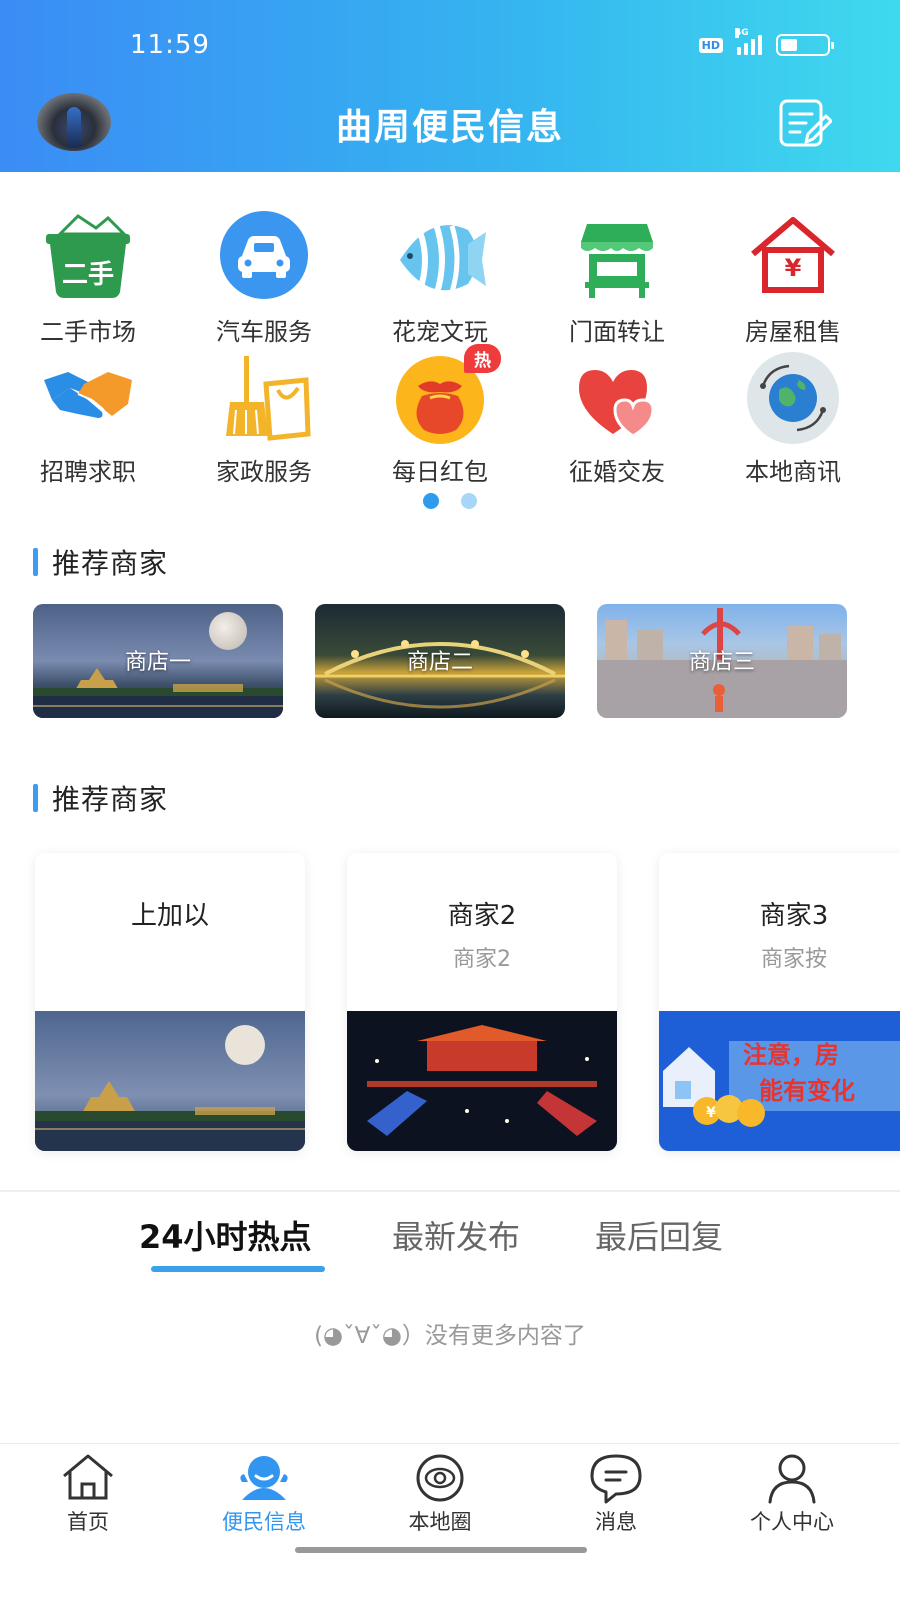 This screenshot has height=1600, width=900. Describe the element at coordinates (88, 395) in the screenshot. I see `handshake-icon` at that location.